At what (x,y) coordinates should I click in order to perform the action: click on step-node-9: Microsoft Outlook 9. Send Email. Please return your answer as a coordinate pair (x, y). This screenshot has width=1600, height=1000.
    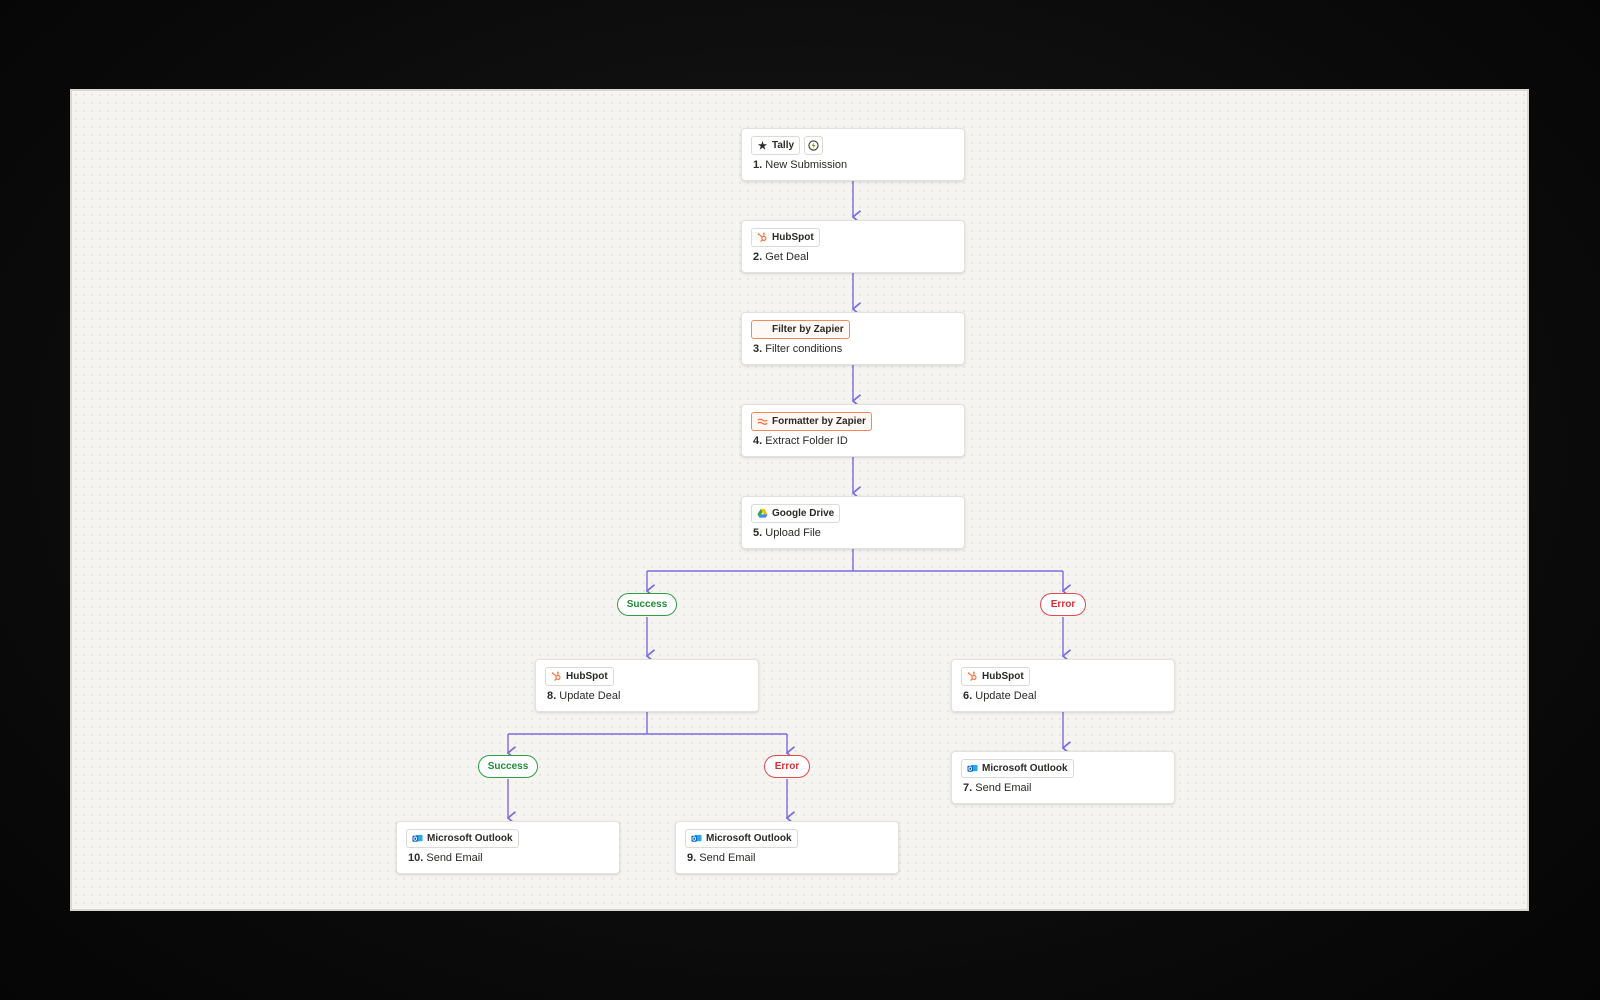
    Looking at the image, I should click on (787, 847).